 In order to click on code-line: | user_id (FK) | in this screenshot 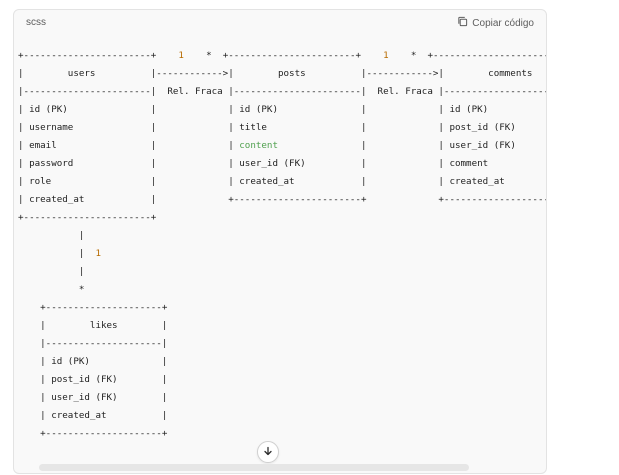, I will do `click(93, 397)`.